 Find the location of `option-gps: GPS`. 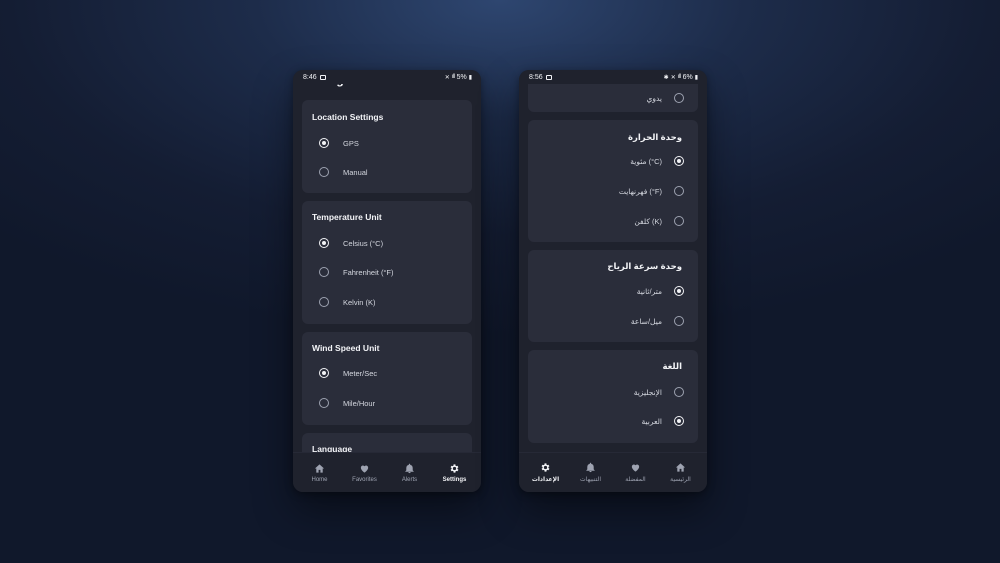

option-gps: GPS is located at coordinates (387, 143).